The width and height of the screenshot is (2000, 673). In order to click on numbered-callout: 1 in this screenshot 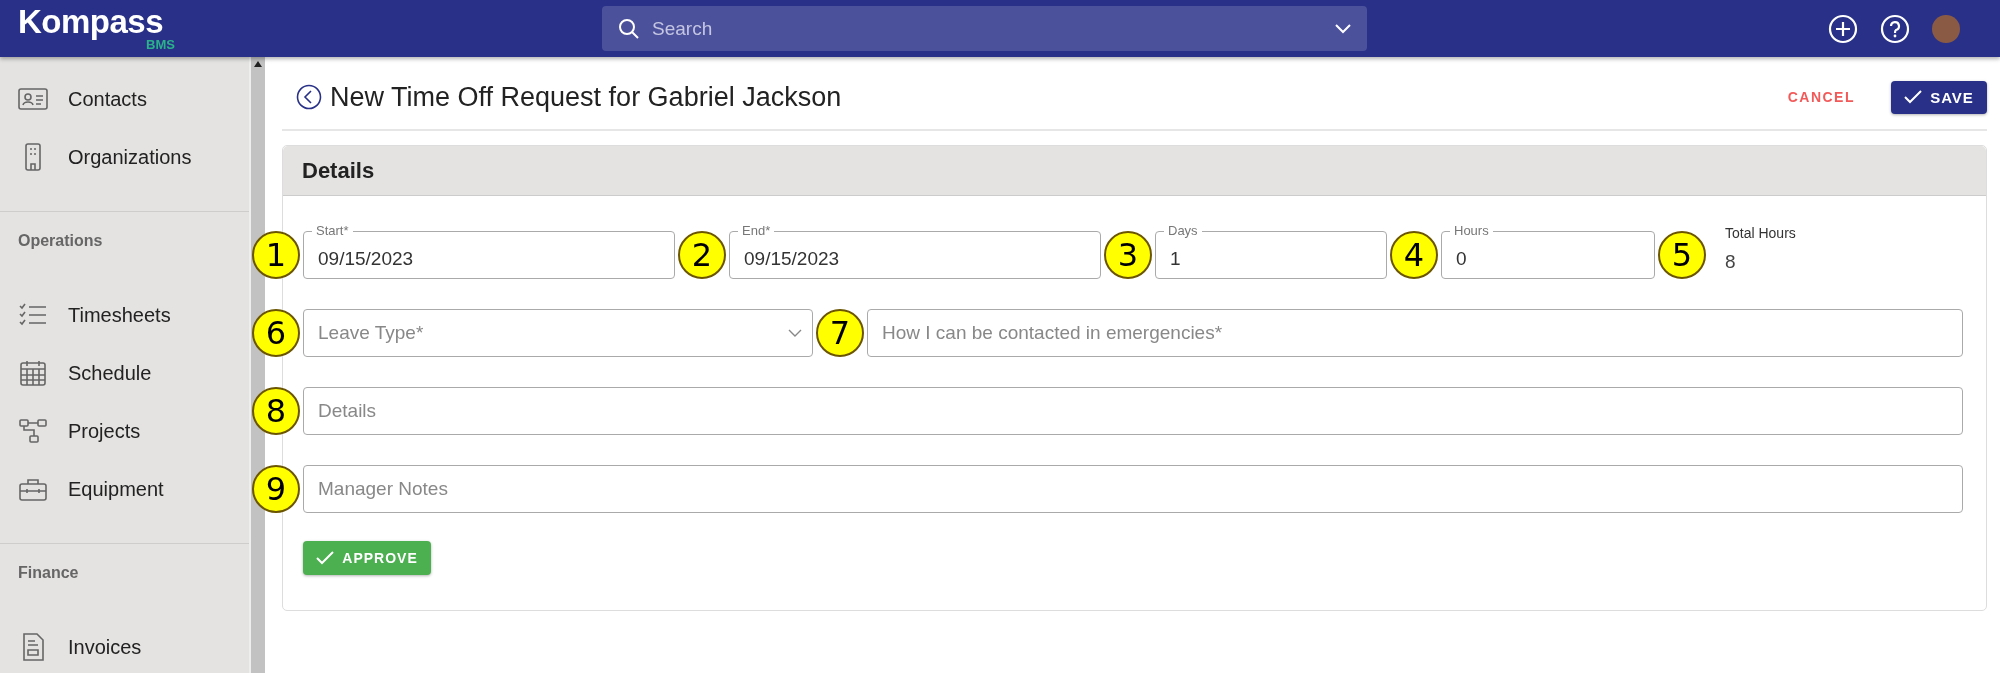, I will do `click(276, 255)`.